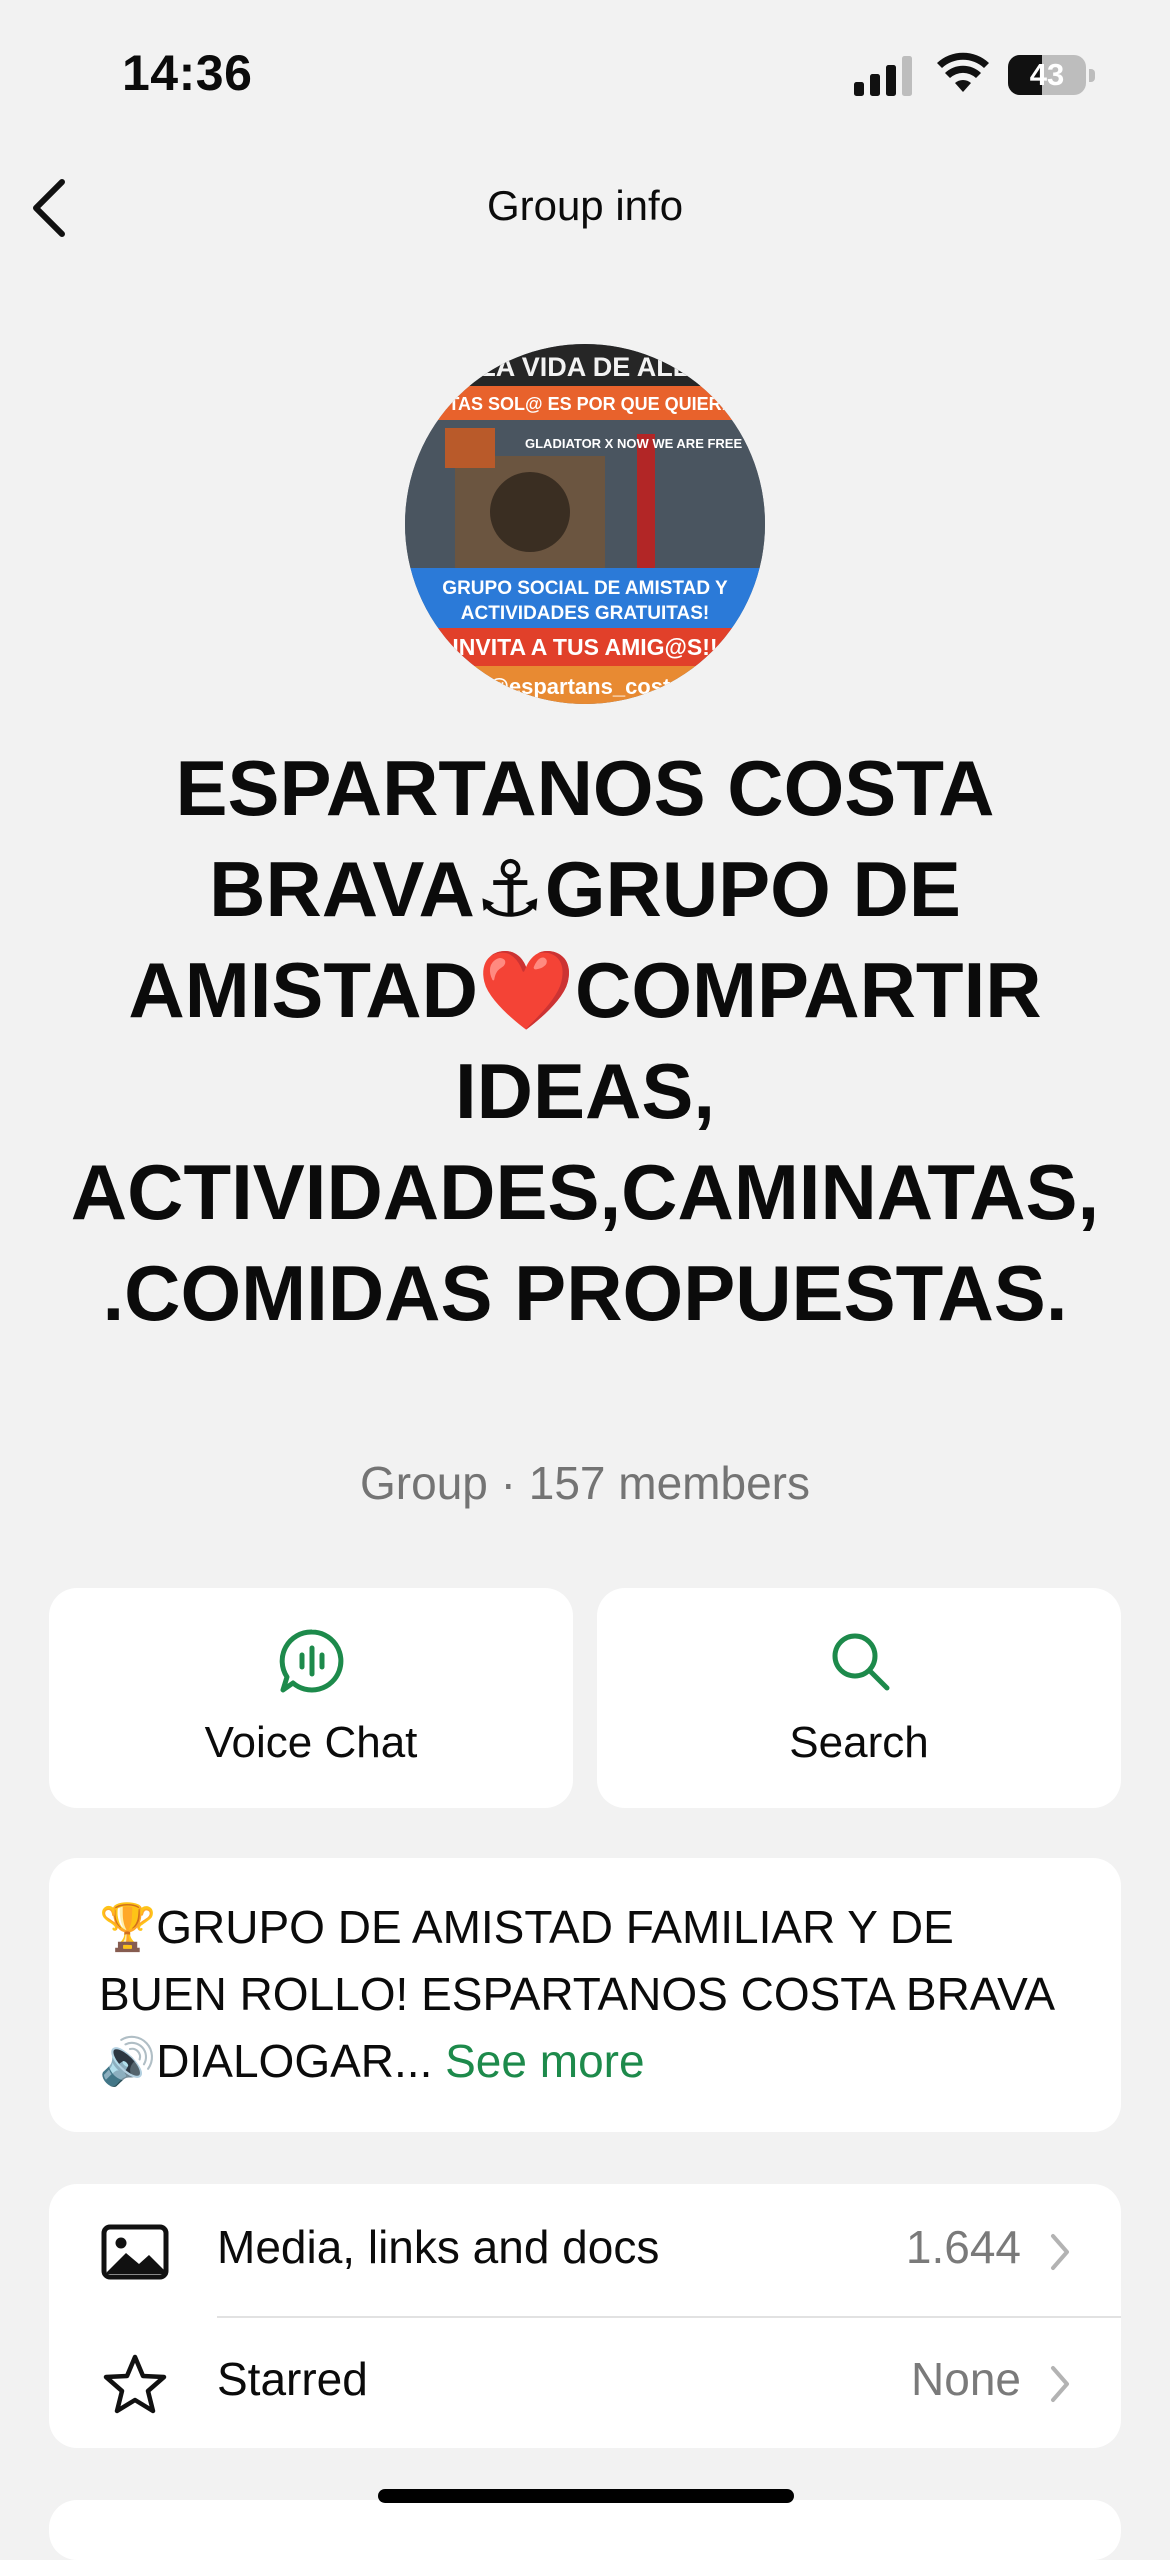  I want to click on battery-icon: 43, so click(1052, 76).